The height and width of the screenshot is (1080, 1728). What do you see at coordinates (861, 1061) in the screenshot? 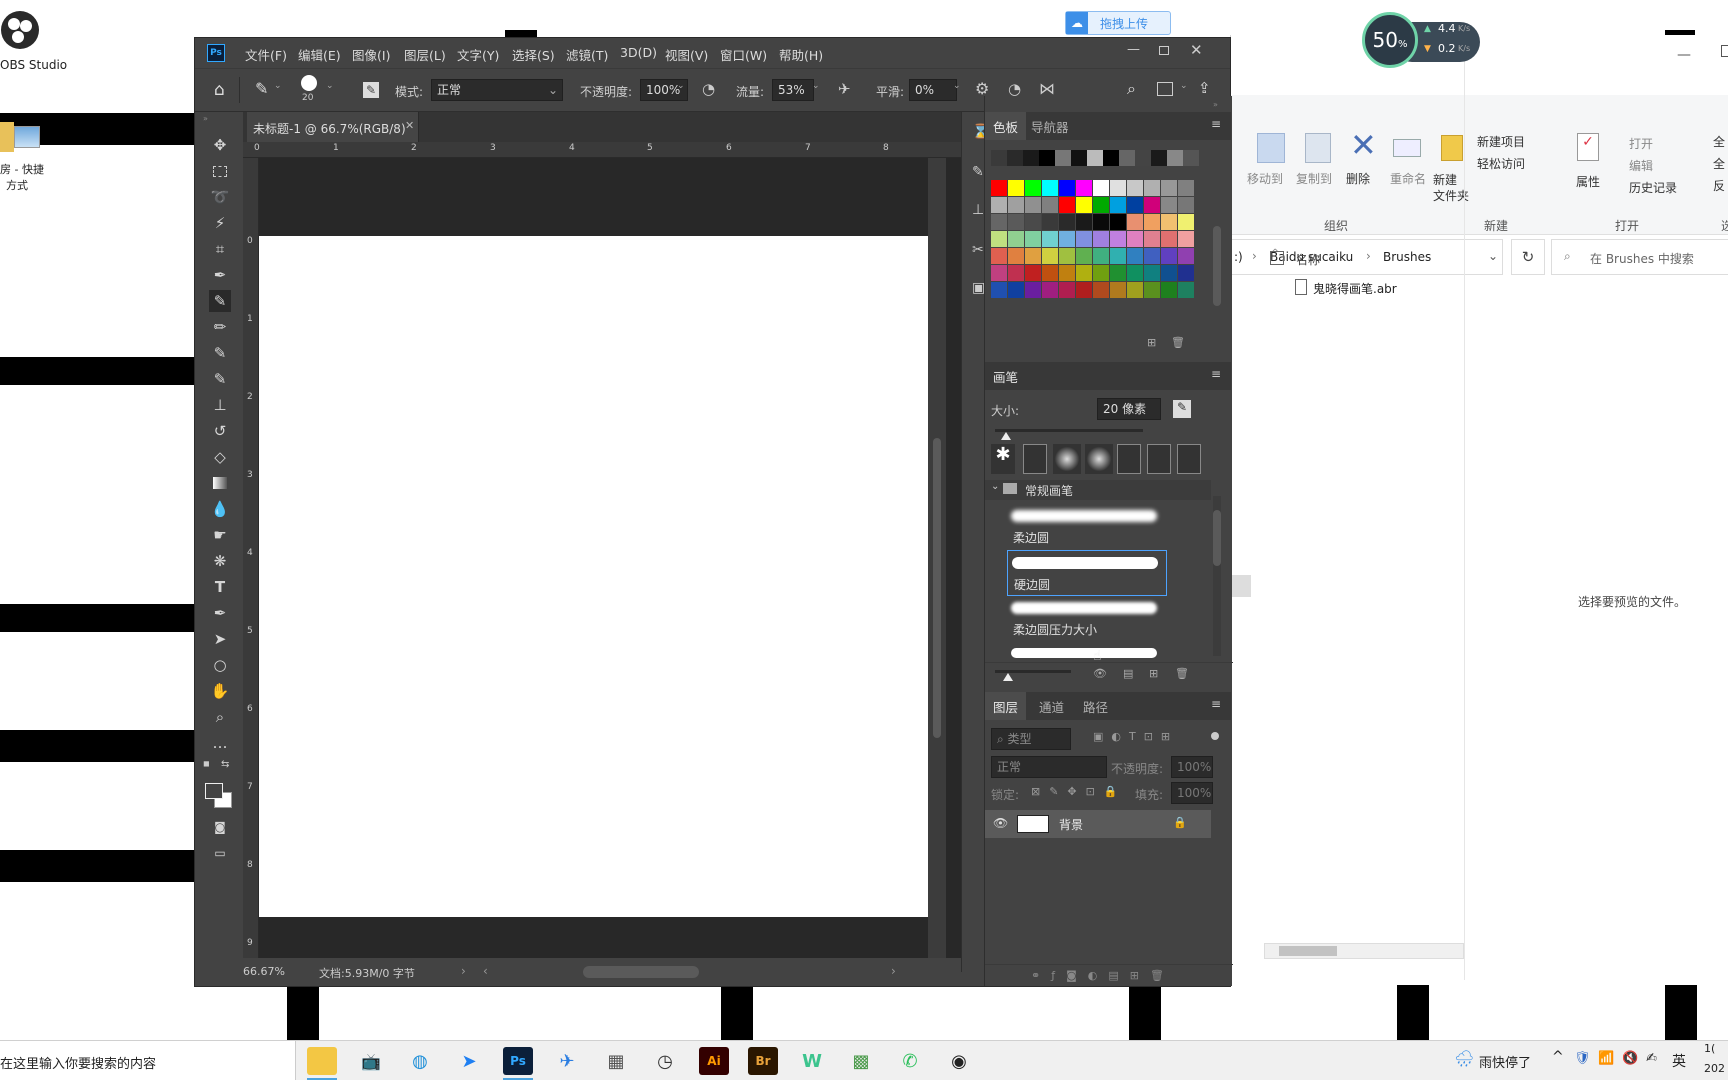
I see `image-viewer-icon: ▩` at bounding box center [861, 1061].